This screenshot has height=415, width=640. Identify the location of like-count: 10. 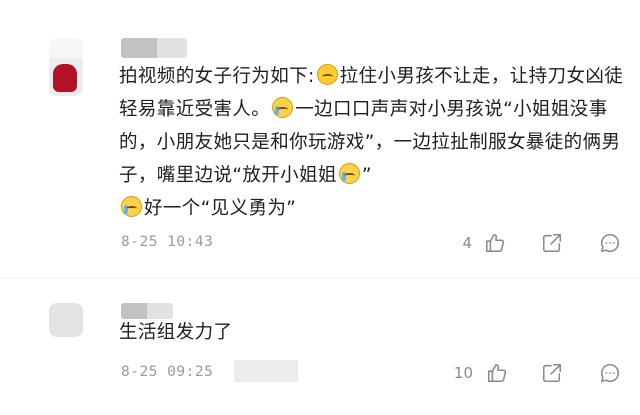
(463, 373).